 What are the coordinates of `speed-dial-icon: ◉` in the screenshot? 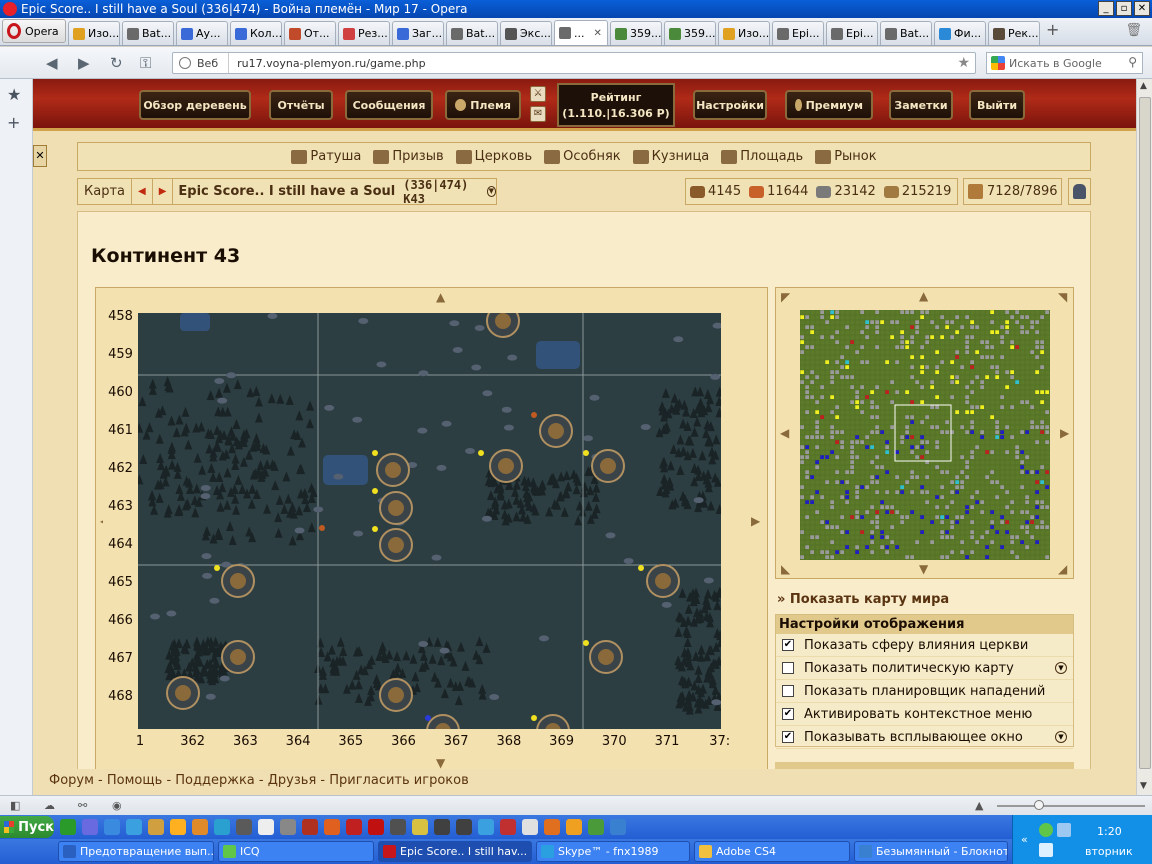 It's located at (117, 805).